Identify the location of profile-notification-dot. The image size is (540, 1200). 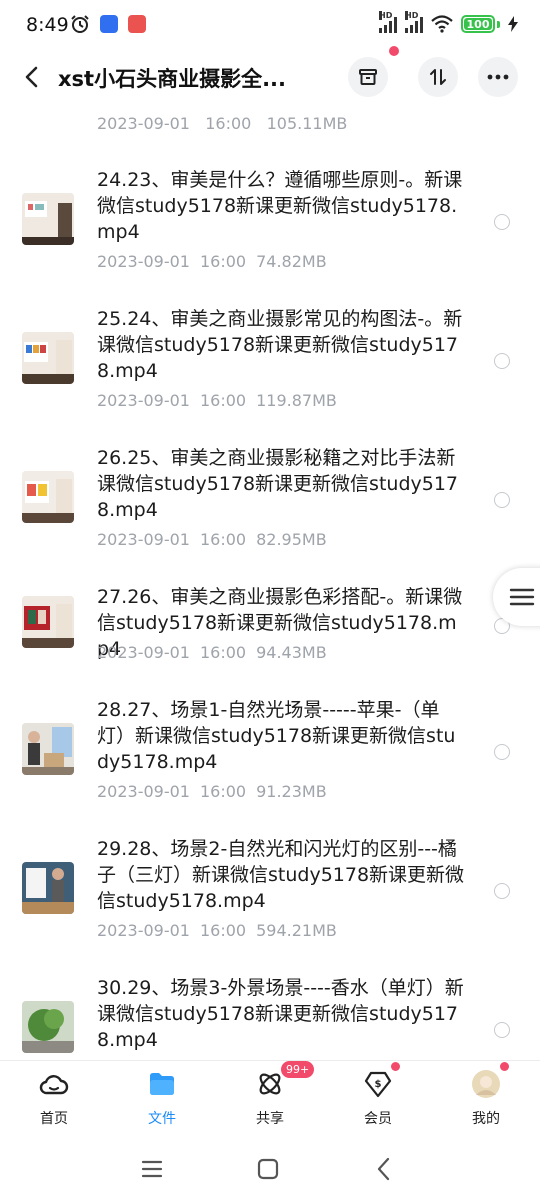
(504, 1066).